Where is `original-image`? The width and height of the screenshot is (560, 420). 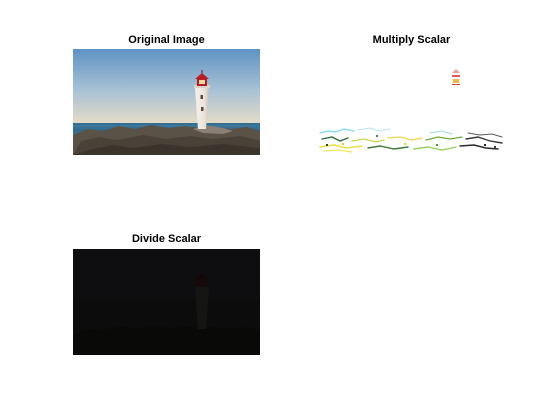 original-image is located at coordinates (166, 102).